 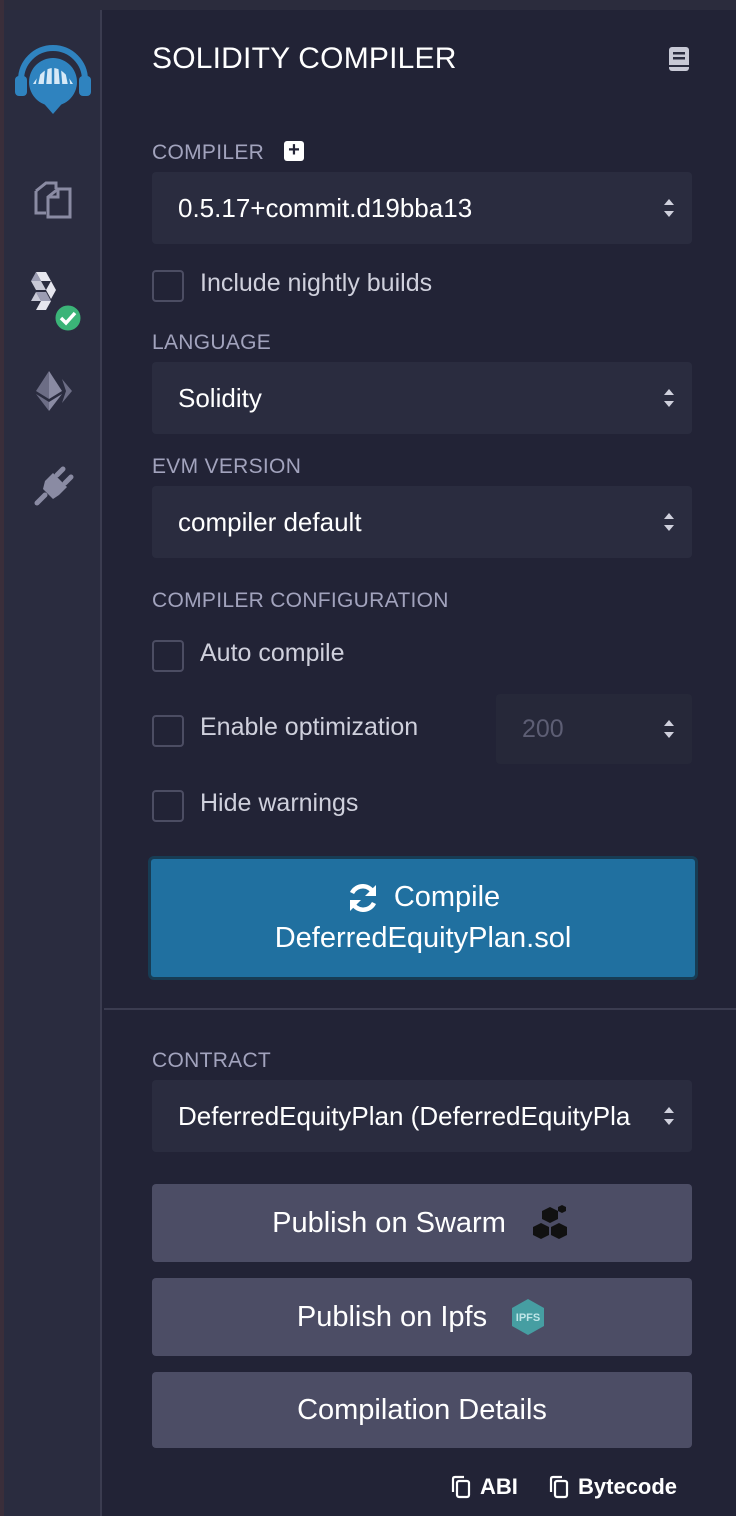 I want to click on documentation-icon, so click(x=679, y=59).